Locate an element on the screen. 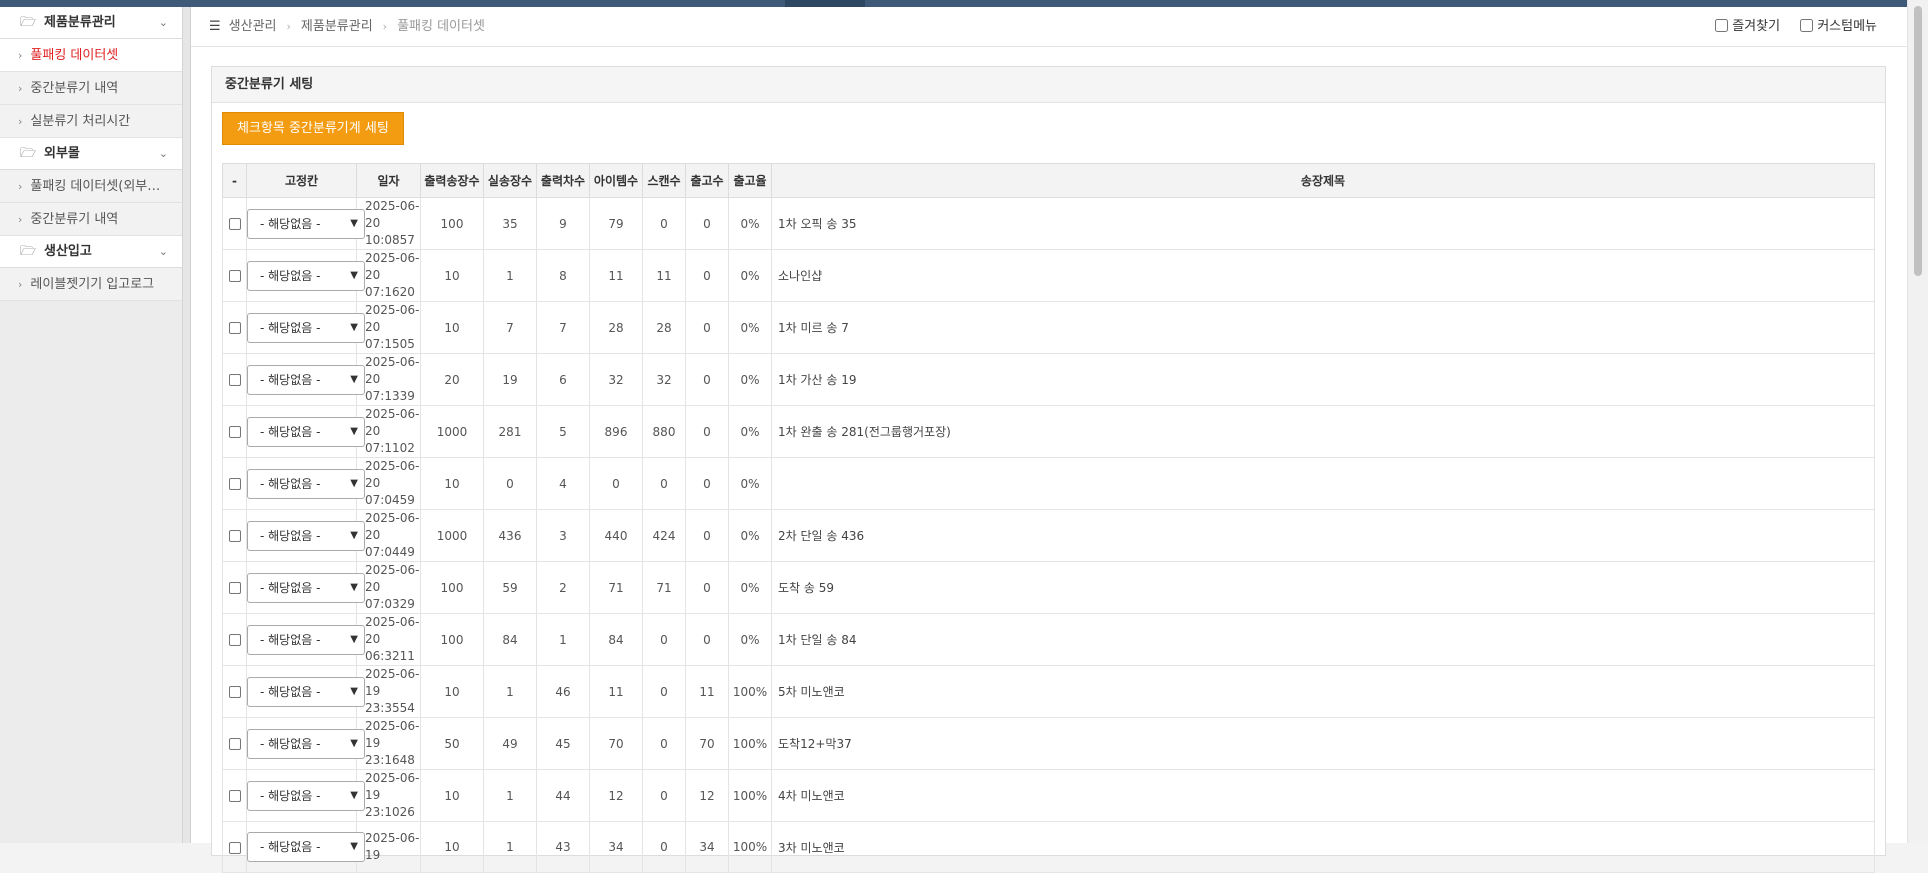  breadcrumb-current: 풀패킹 데이터셋 is located at coordinates (441, 26).